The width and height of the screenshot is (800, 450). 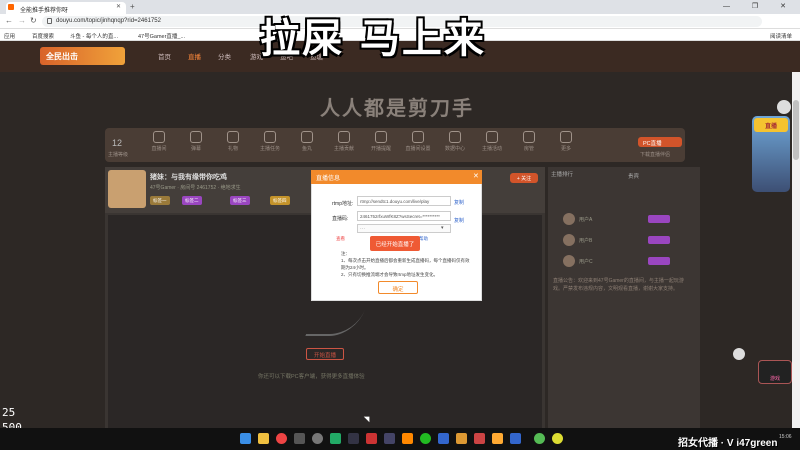 I want to click on start-live-button: 开始直播, so click(x=325, y=354).